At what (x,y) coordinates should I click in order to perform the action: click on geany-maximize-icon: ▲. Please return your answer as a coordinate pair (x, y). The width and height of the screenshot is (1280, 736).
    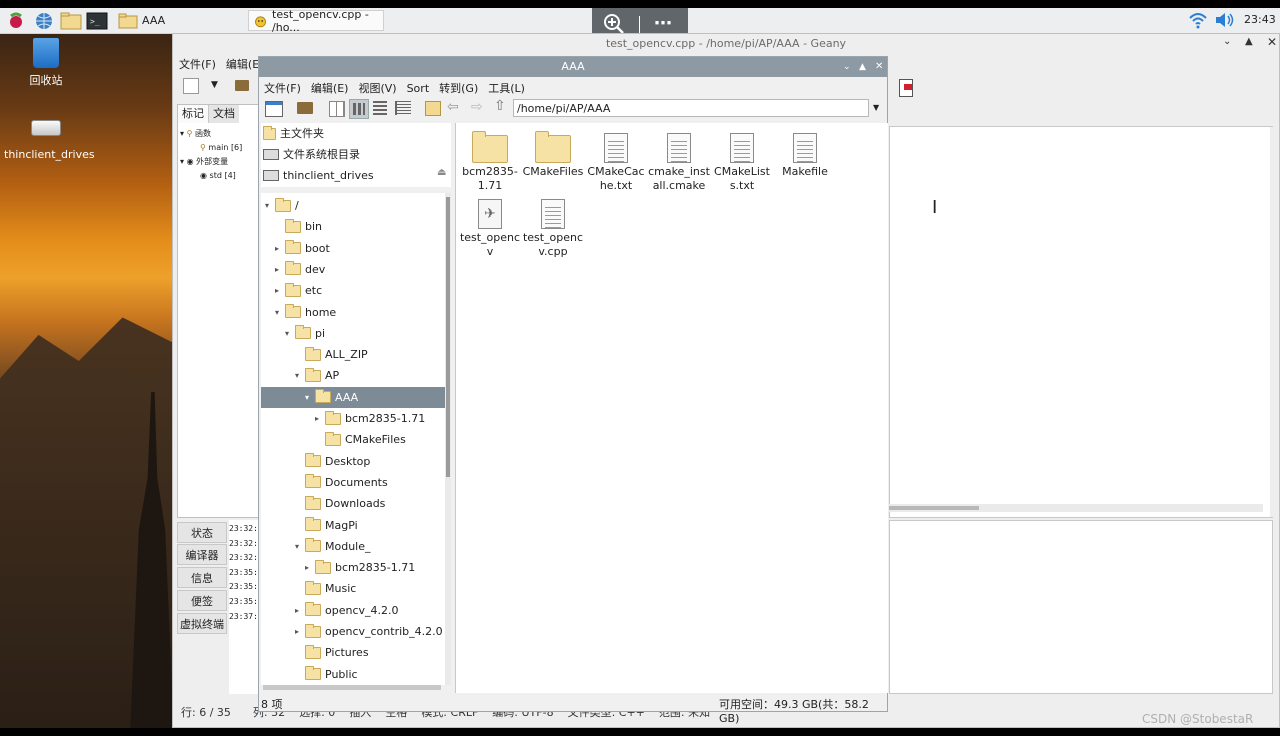
    Looking at the image, I should click on (1249, 41).